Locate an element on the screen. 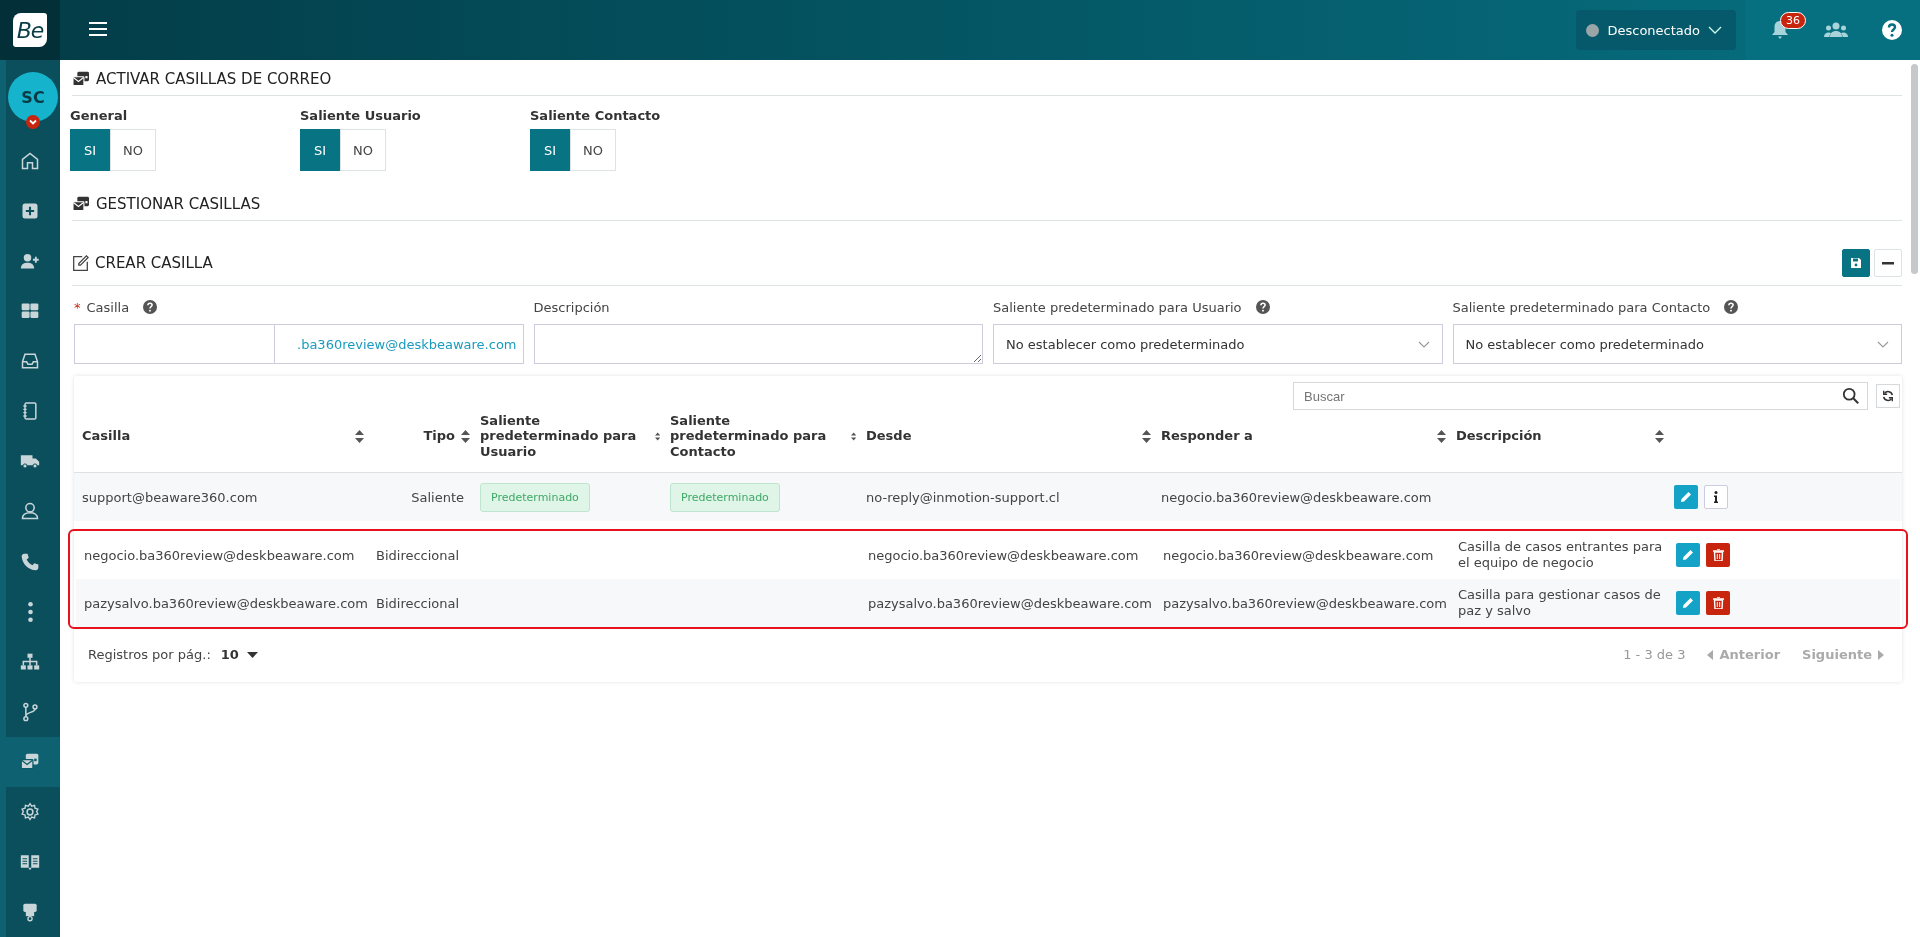  plus-square-icon is located at coordinates (30, 211).